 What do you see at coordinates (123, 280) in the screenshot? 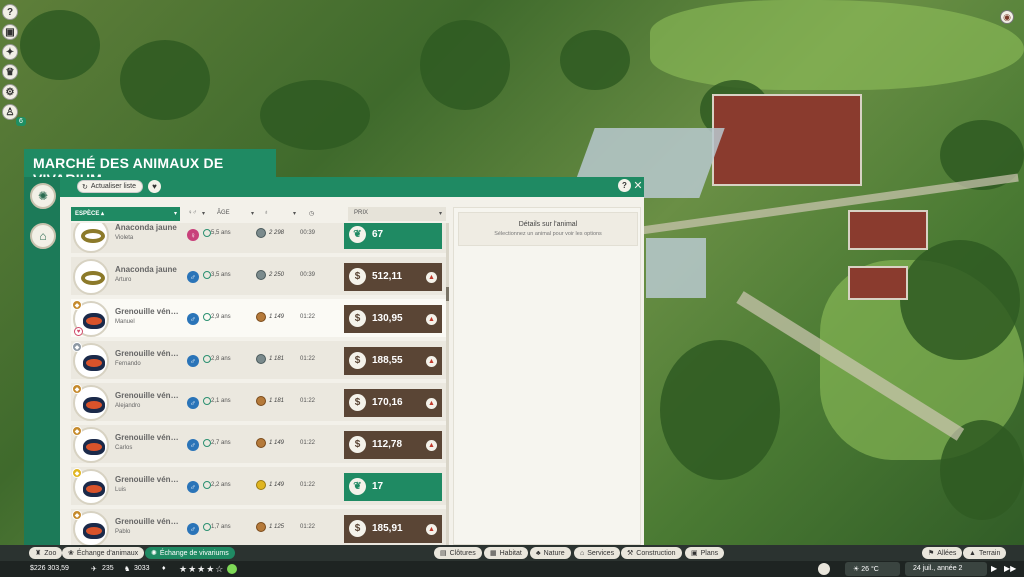
I see `animal-name: Arturo` at bounding box center [123, 280].